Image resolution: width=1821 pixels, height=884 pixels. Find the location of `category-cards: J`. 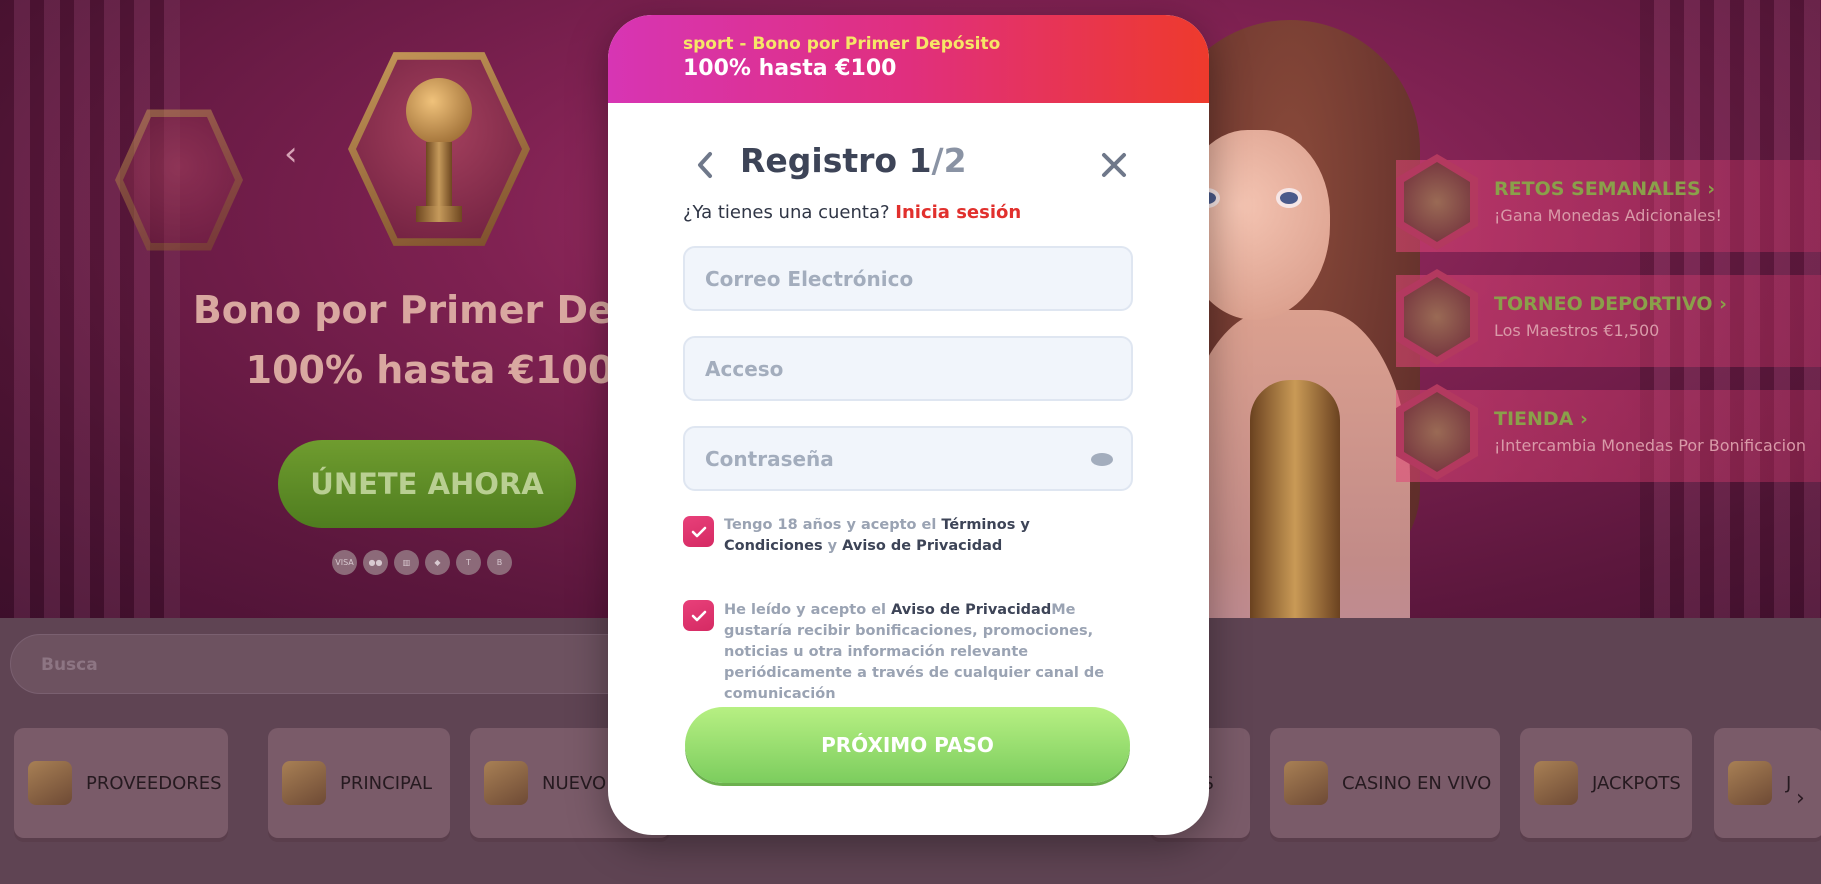

category-cards: J is located at coordinates (1767, 783).